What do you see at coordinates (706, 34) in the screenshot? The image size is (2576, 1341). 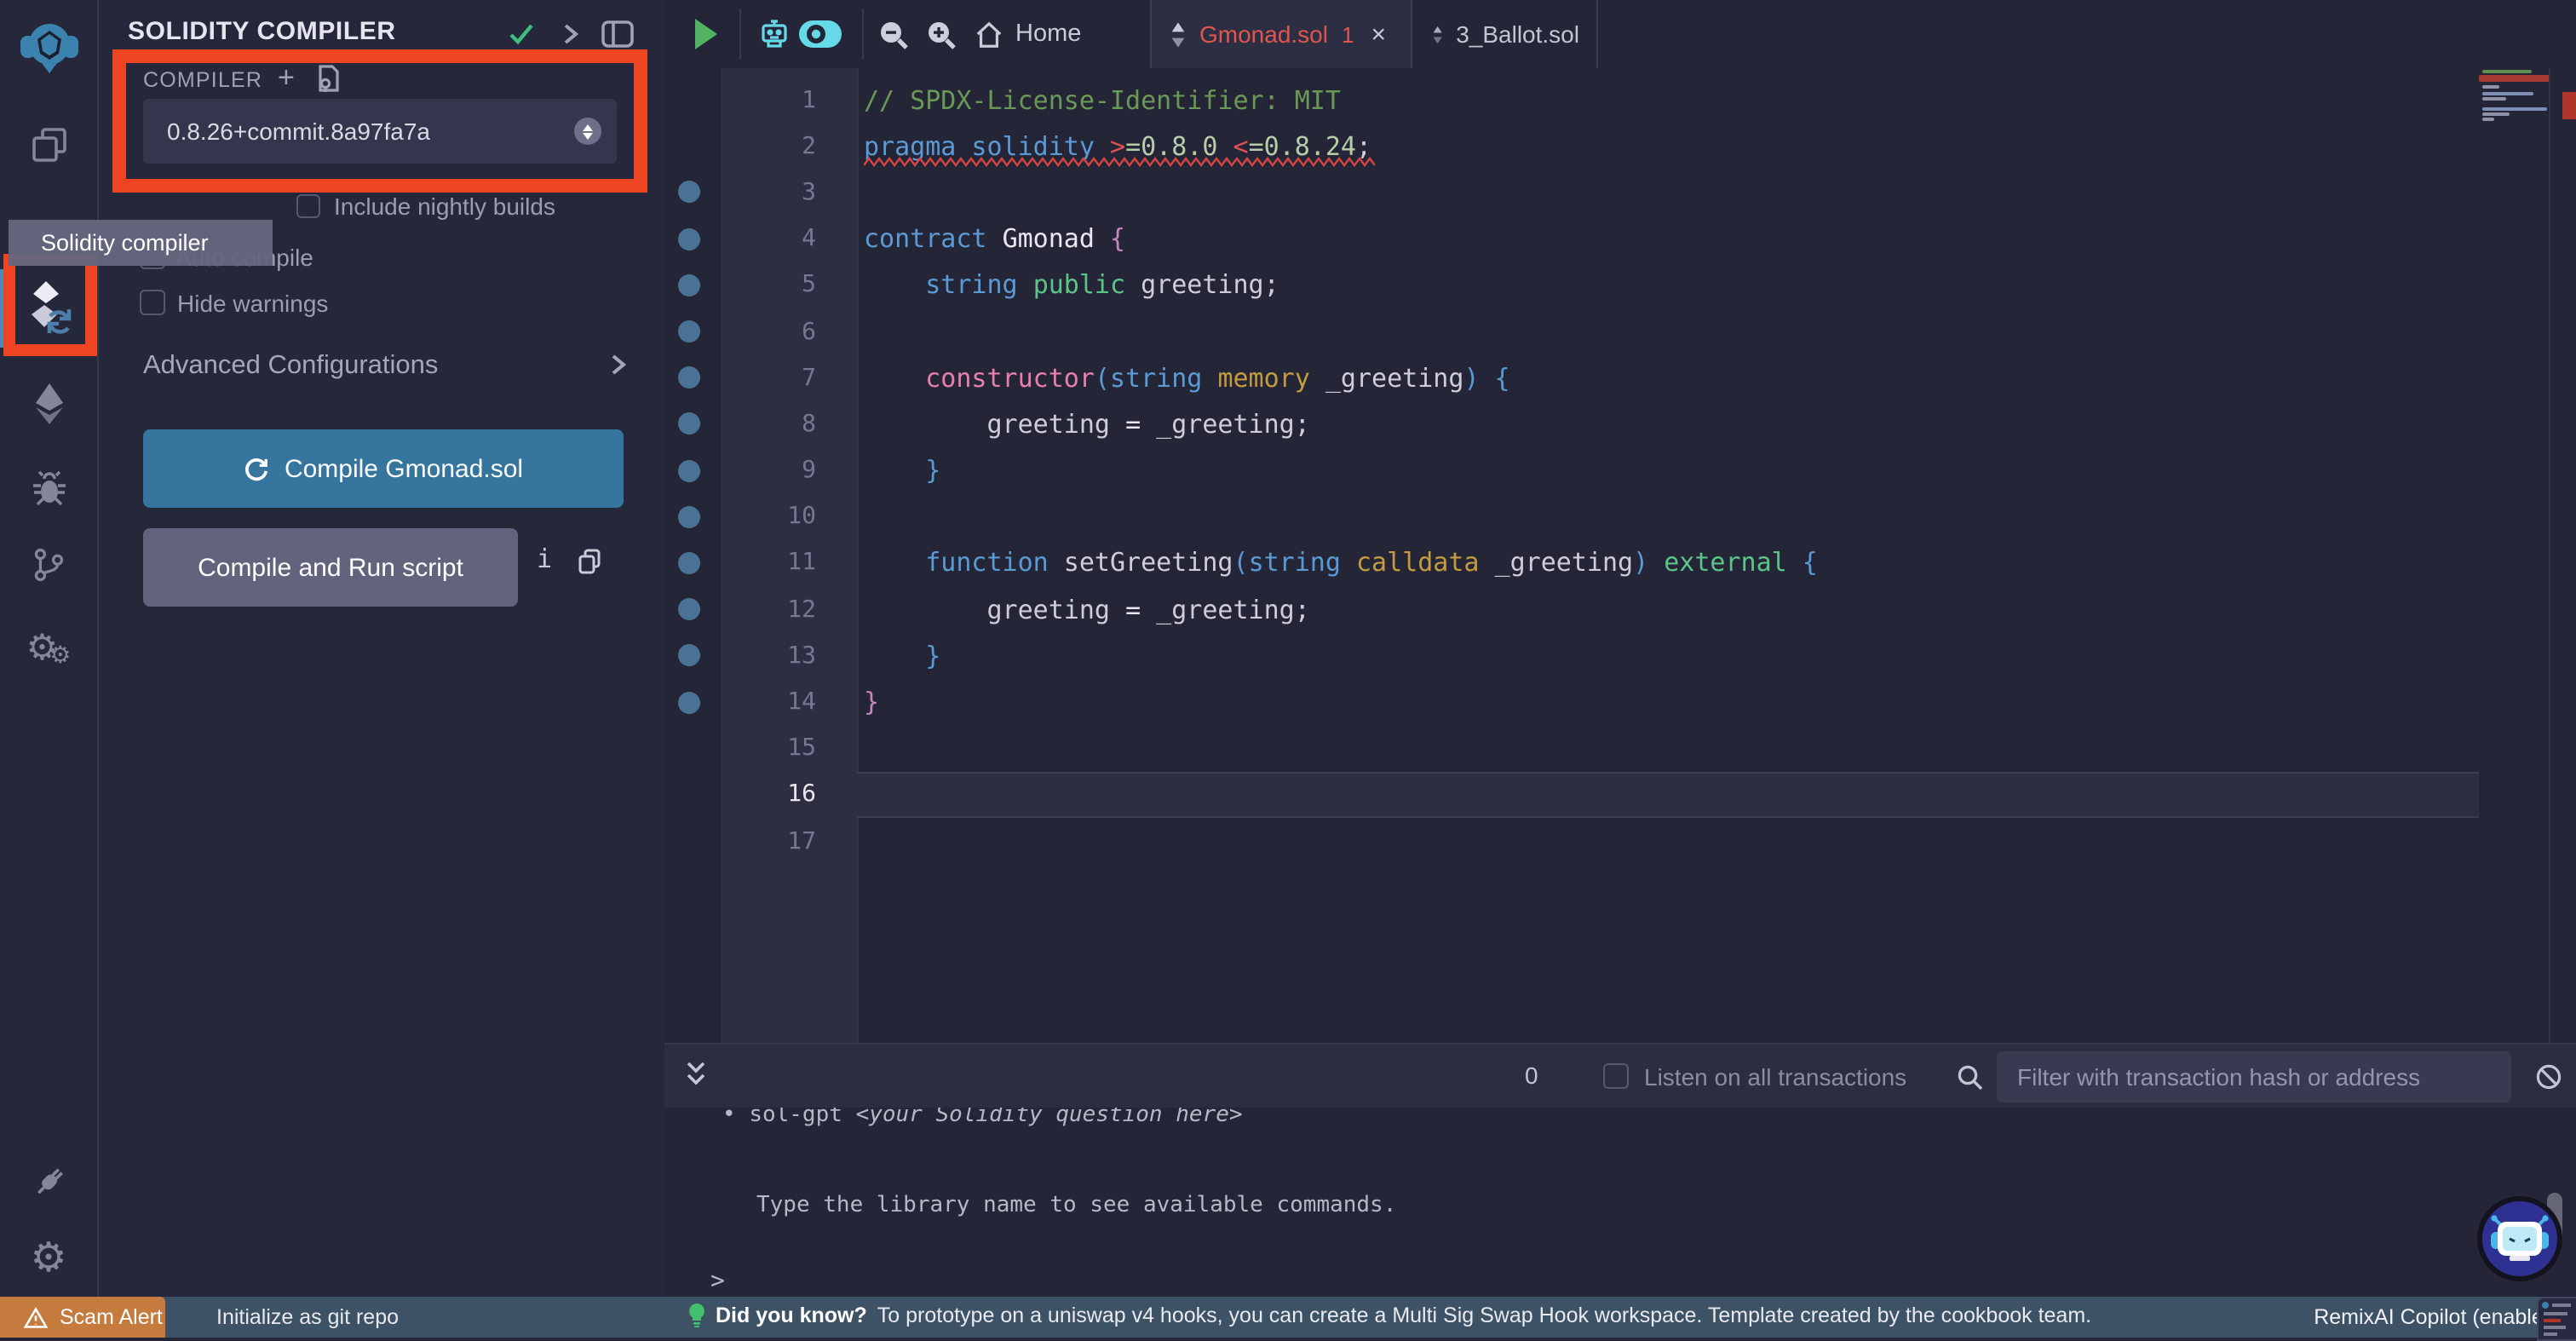 I see `run-script-play-button` at bounding box center [706, 34].